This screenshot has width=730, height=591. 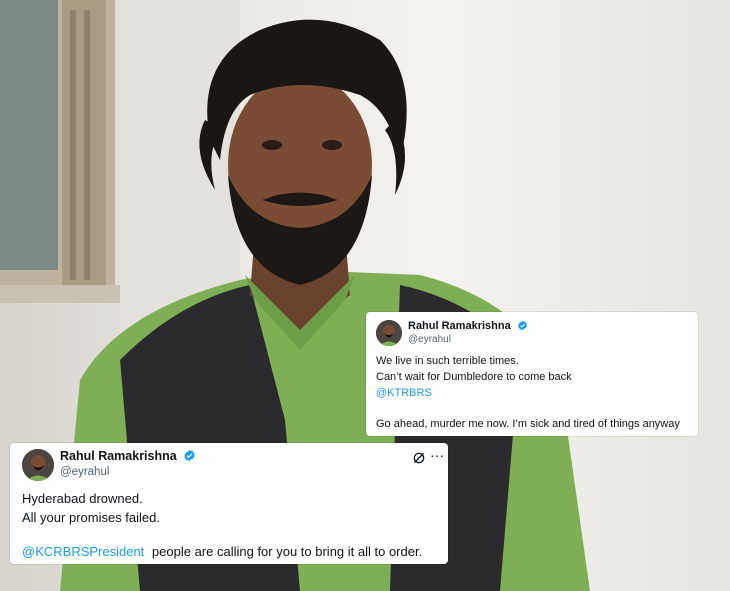 I want to click on tweet-text-line-2: Can’t wait for Dumbledore to come back, so click(x=474, y=377).